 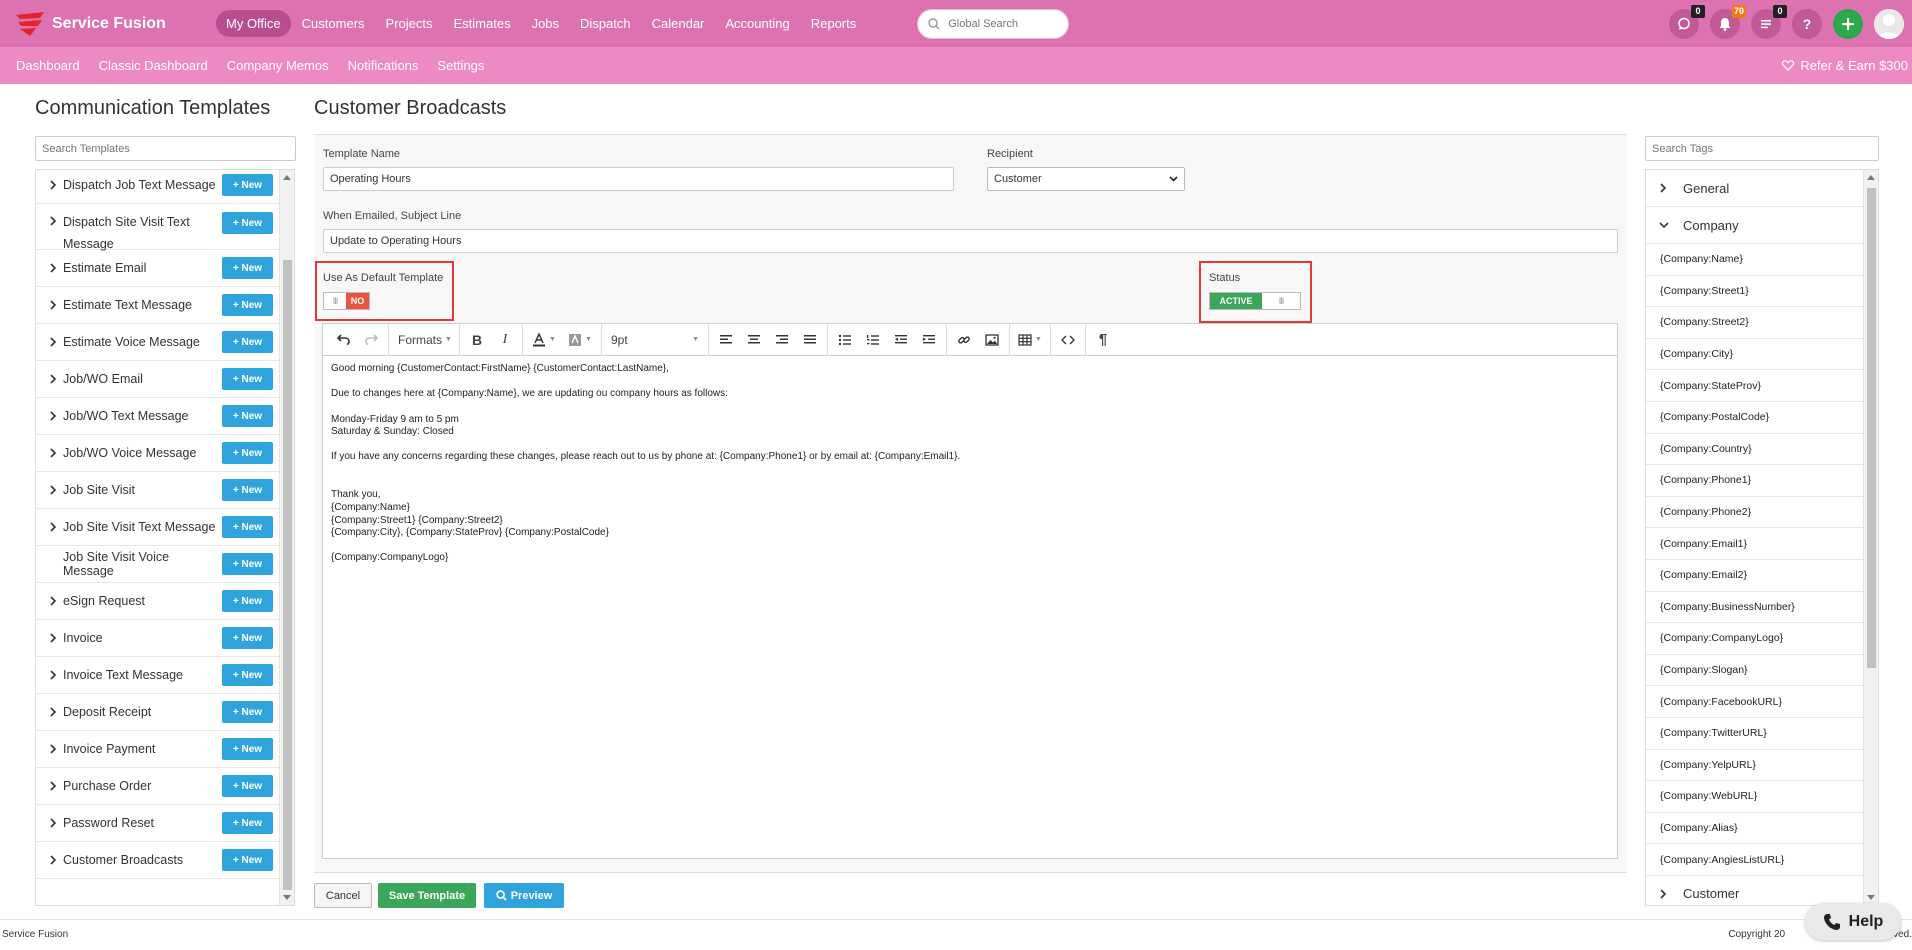 What do you see at coordinates (757, 23) in the screenshot?
I see `nav-accounting: Accounting` at bounding box center [757, 23].